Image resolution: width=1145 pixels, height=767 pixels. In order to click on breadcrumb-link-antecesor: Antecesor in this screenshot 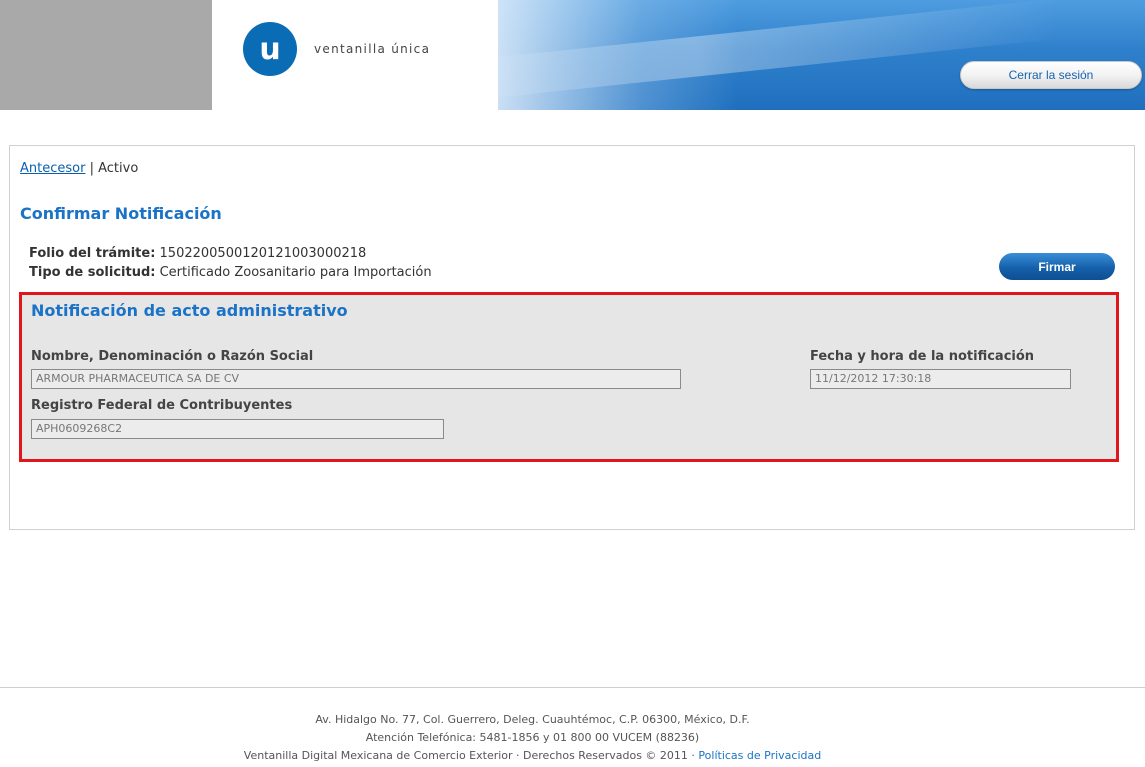, I will do `click(52, 168)`.